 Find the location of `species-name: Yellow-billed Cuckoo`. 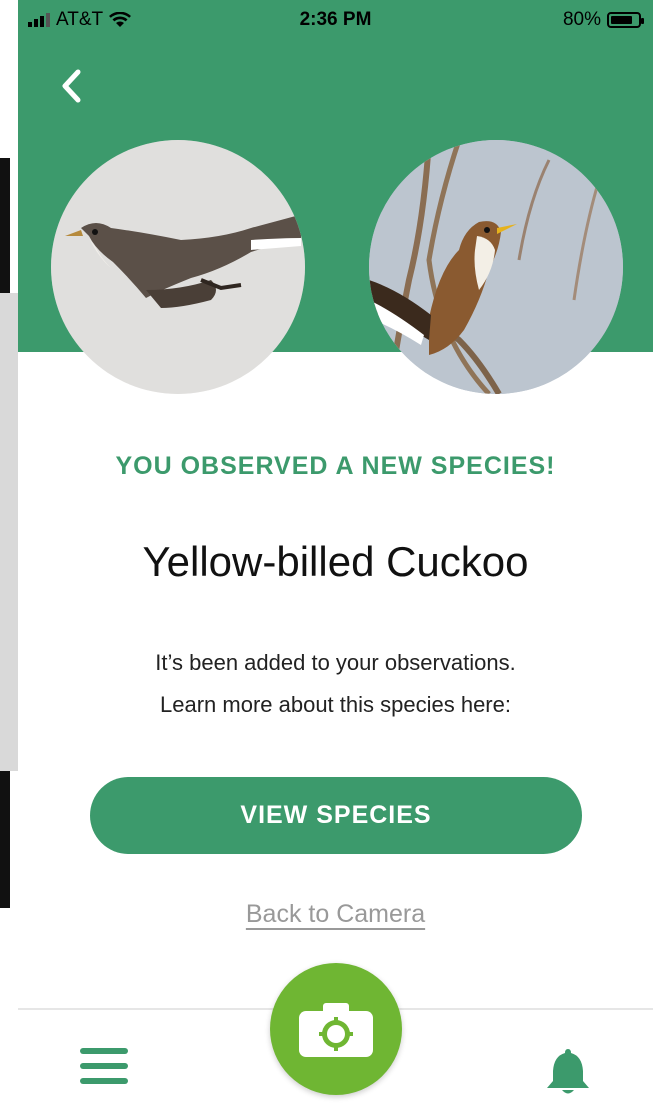

species-name: Yellow-billed Cuckoo is located at coordinates (335, 561).